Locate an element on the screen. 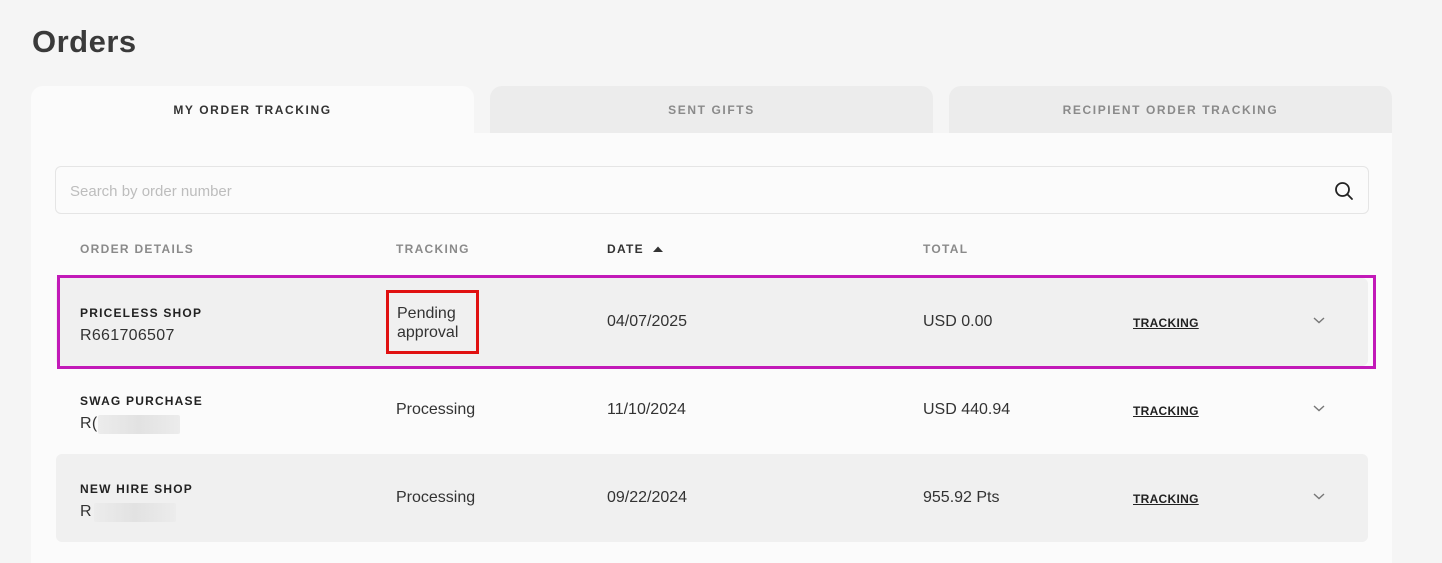  header-date-label: DATE is located at coordinates (625, 249).